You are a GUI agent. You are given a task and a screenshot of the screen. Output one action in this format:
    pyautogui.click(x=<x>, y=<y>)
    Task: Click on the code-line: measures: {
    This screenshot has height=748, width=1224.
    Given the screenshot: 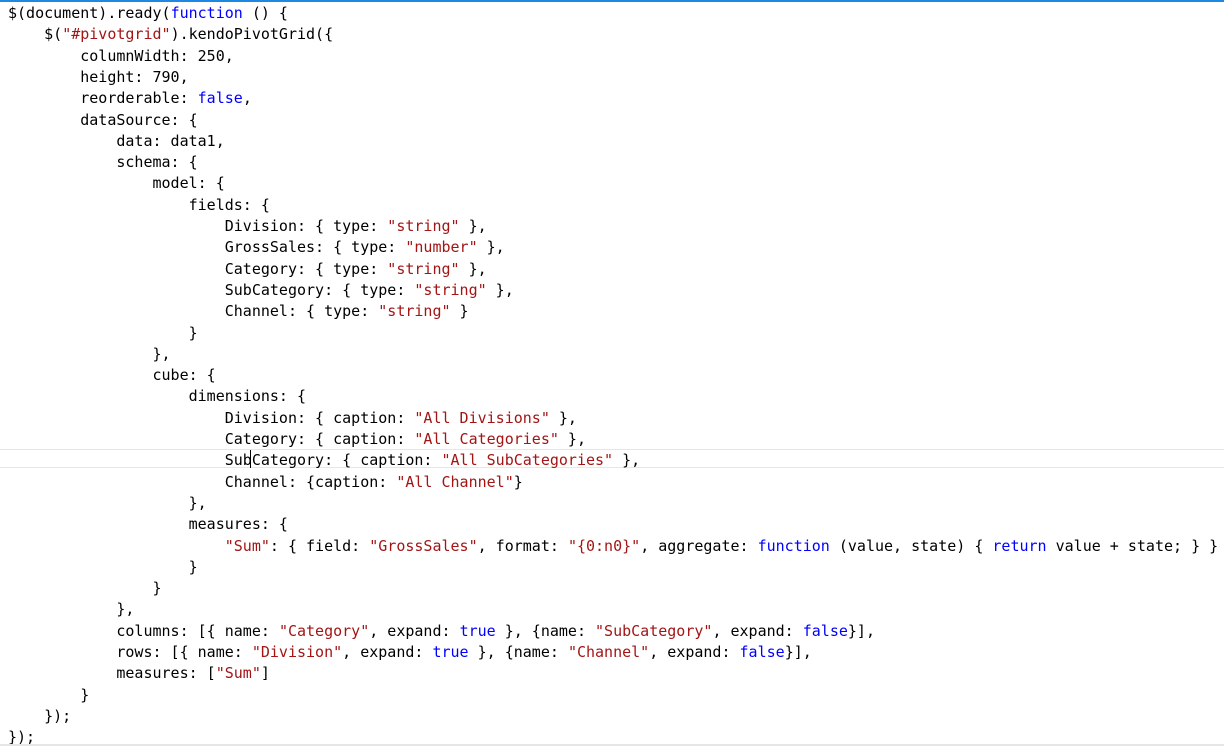 What is the action you would take?
    pyautogui.click(x=148, y=524)
    